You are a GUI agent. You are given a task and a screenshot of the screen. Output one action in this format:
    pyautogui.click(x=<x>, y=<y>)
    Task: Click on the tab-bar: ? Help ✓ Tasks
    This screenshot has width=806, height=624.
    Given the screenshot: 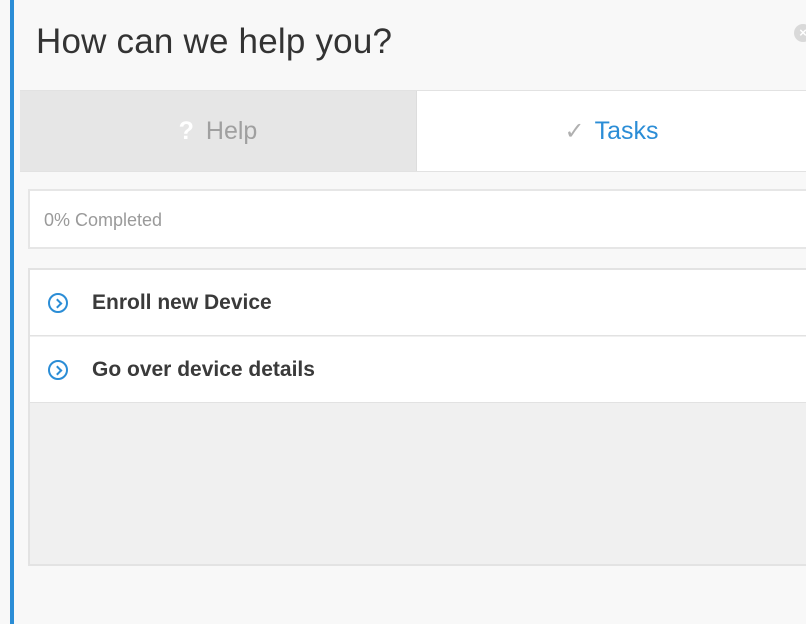 What is the action you would take?
    pyautogui.click(x=413, y=131)
    